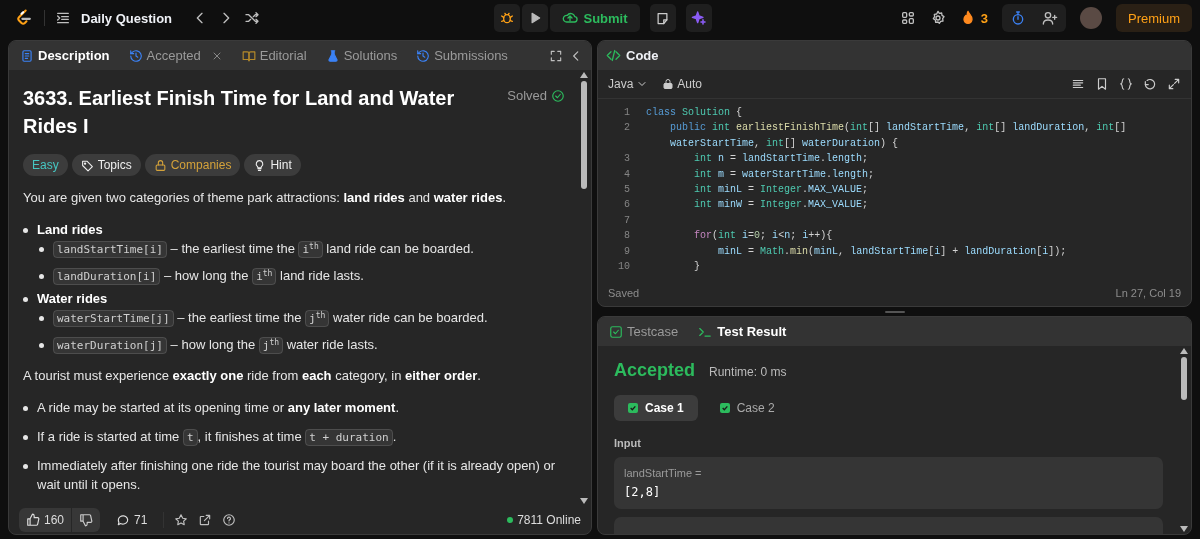 The image size is (1200, 539). I want to click on lock-icon, so click(160, 165).